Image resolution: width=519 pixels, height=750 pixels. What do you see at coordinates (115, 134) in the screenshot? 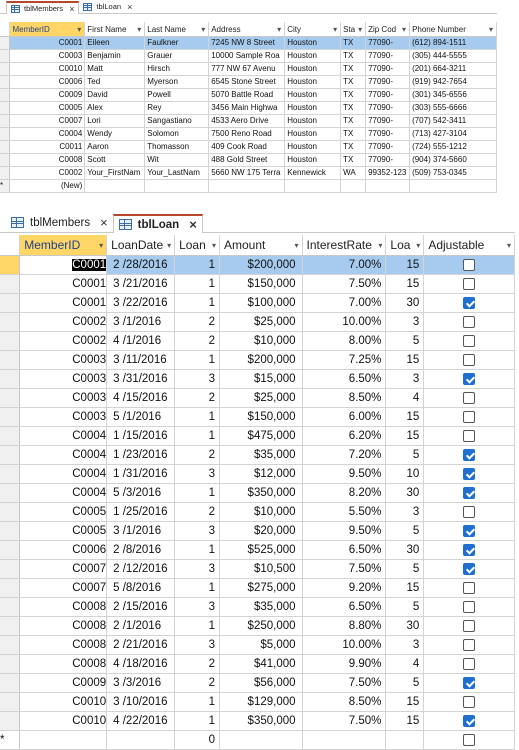
I see `cell-first-name: Wendy` at bounding box center [115, 134].